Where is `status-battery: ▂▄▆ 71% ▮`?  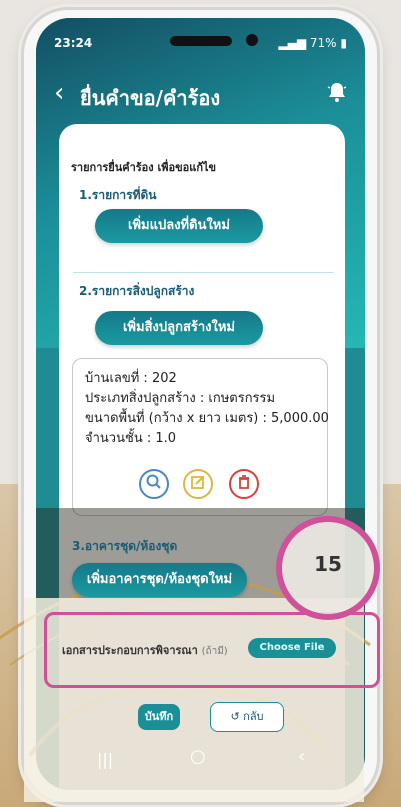 status-battery: ▂▄▆ 71% ▮ is located at coordinates (312, 43).